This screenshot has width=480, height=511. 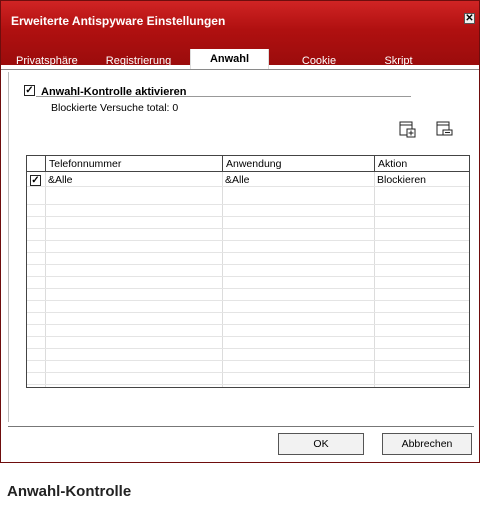 I want to click on enable-dial-control-checkbox: ✓, so click(x=29, y=90).